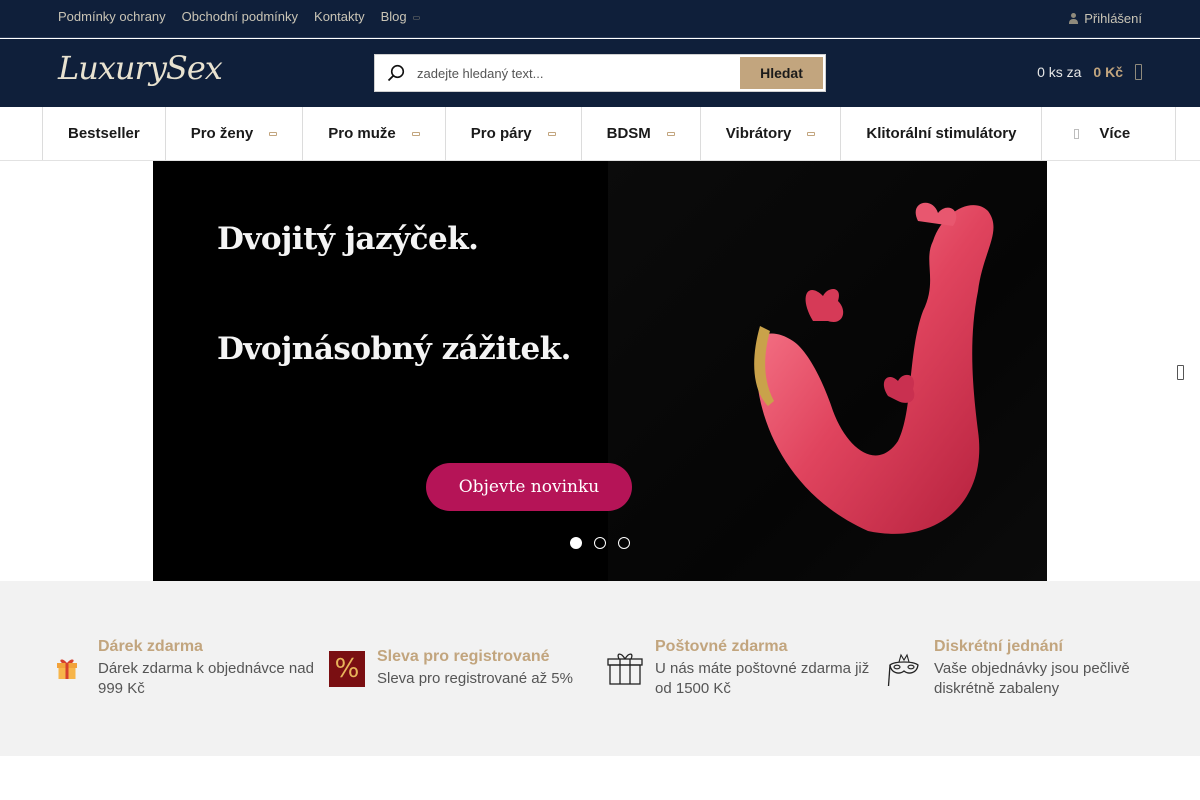  I want to click on search-box: Hledat, so click(600, 73).